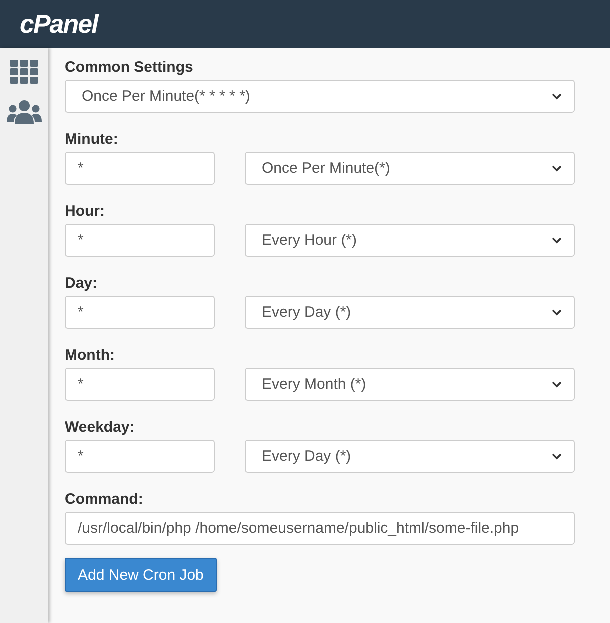  Describe the element at coordinates (100, 428) in the screenshot. I see `field-label: Weekday:` at that location.